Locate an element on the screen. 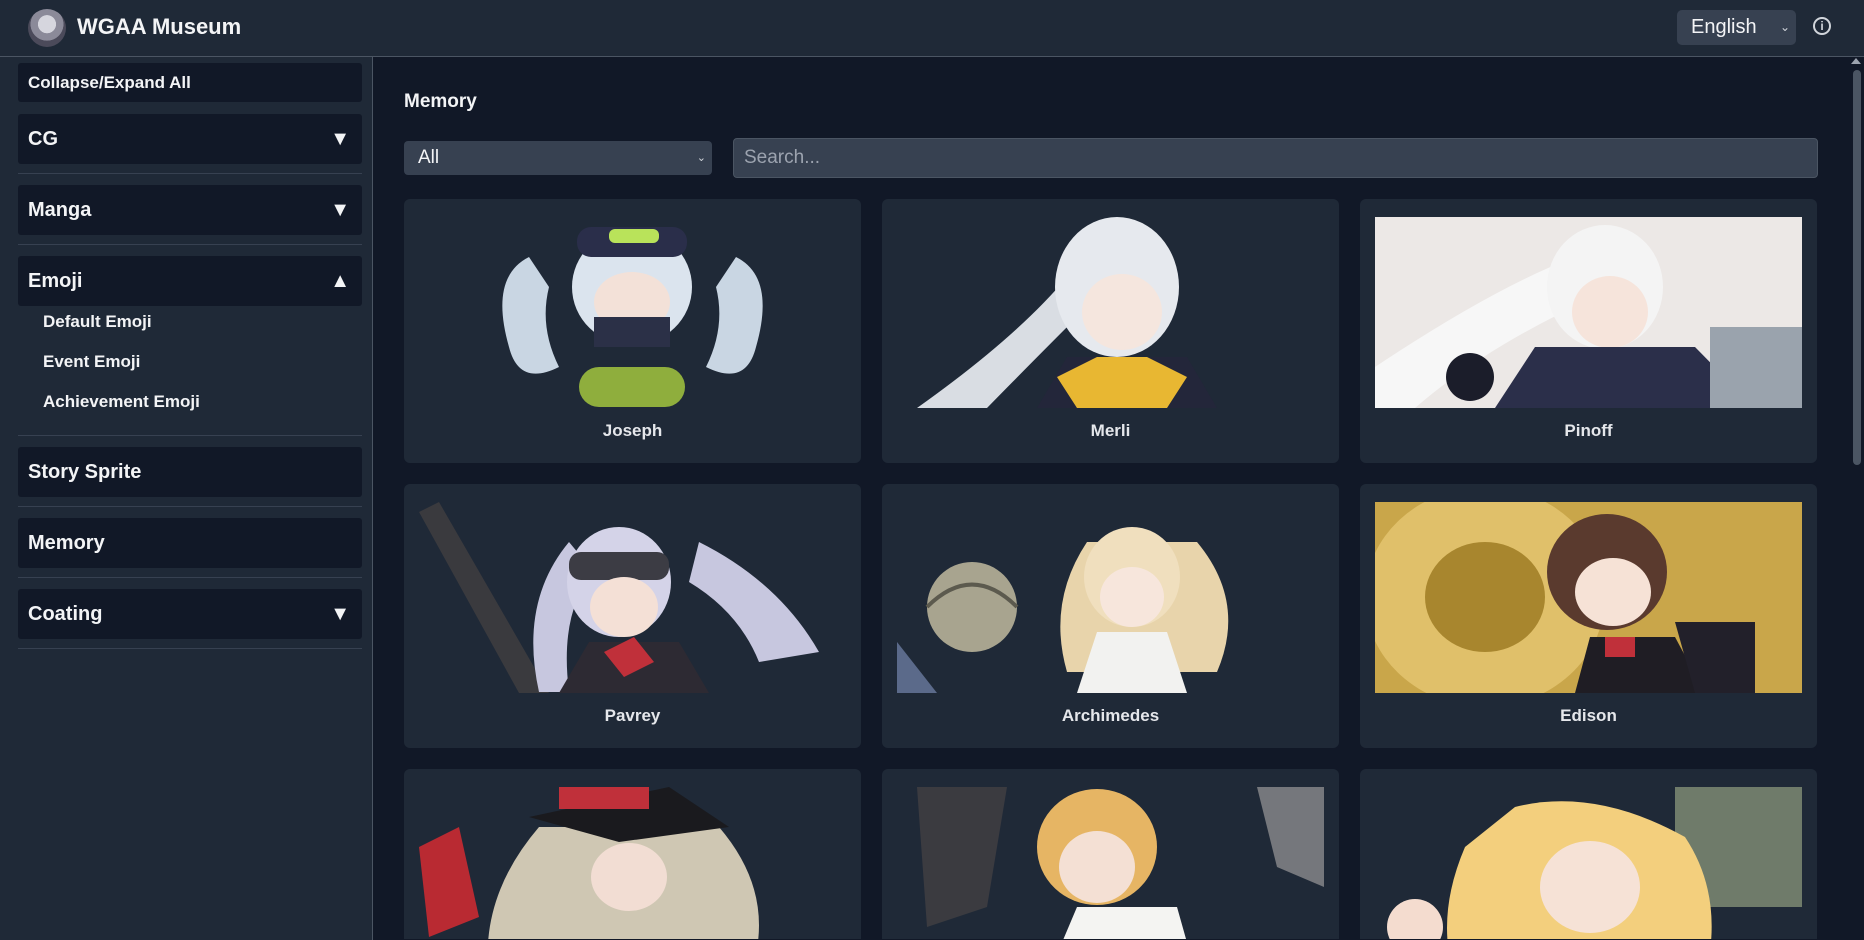 This screenshot has height=940, width=1864. collapse-expand-all-label: Collapse/Expand All is located at coordinates (109, 82).